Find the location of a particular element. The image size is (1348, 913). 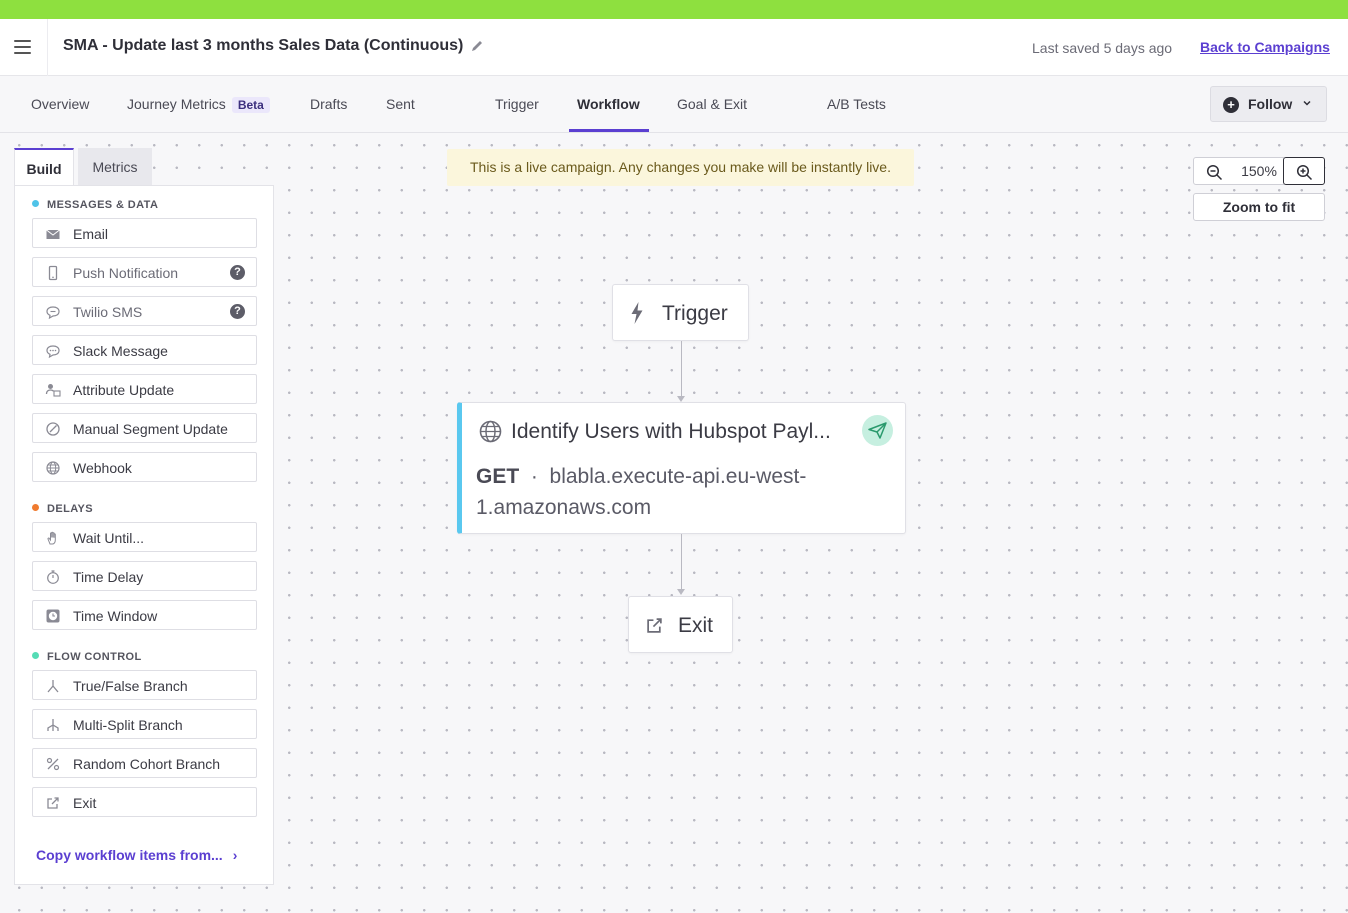

section-label-messages-data: MESSAGES & DATA is located at coordinates (95, 205).